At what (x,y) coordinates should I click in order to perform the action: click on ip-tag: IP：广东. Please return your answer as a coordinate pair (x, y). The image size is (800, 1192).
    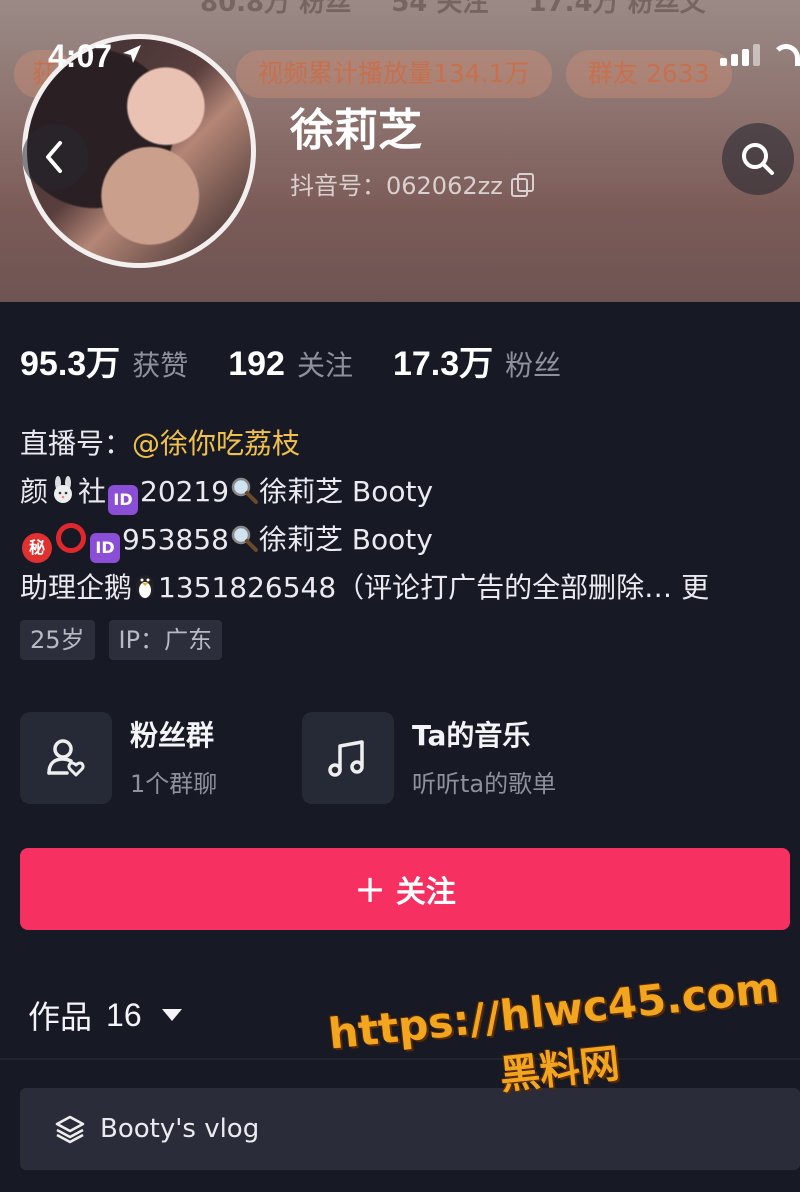
    Looking at the image, I should click on (165, 640).